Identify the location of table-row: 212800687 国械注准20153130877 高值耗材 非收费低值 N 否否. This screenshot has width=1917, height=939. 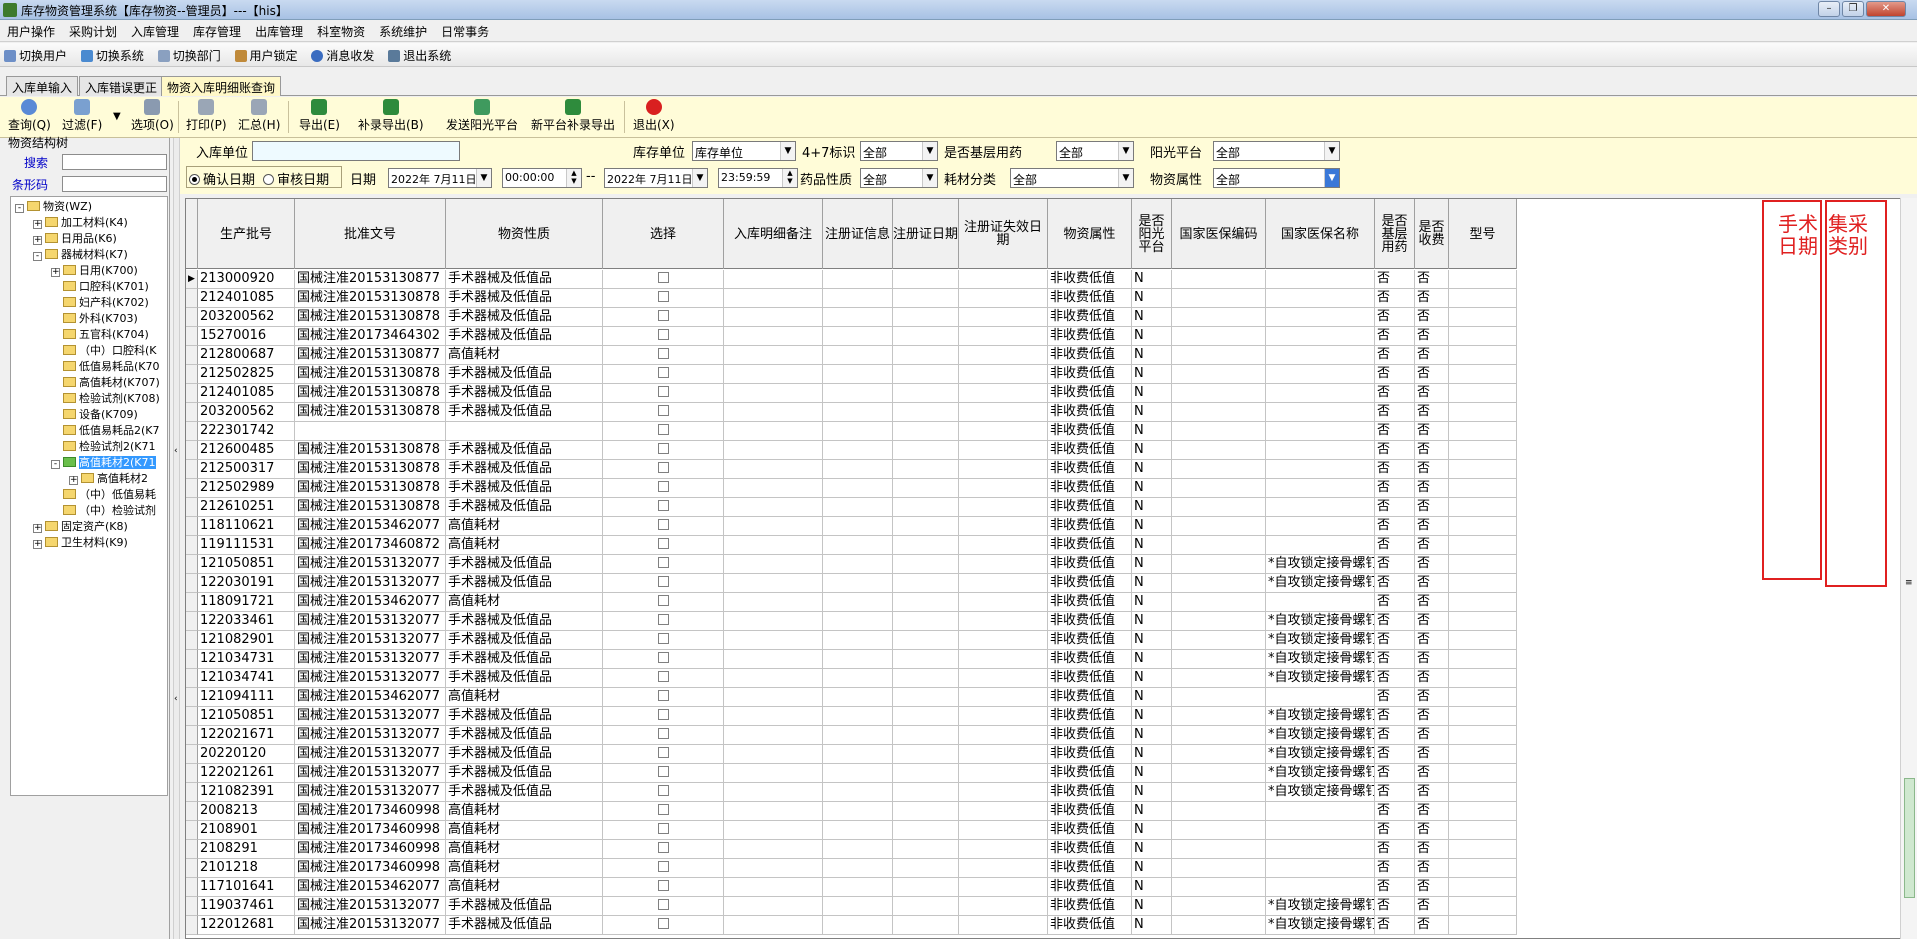
(851, 355).